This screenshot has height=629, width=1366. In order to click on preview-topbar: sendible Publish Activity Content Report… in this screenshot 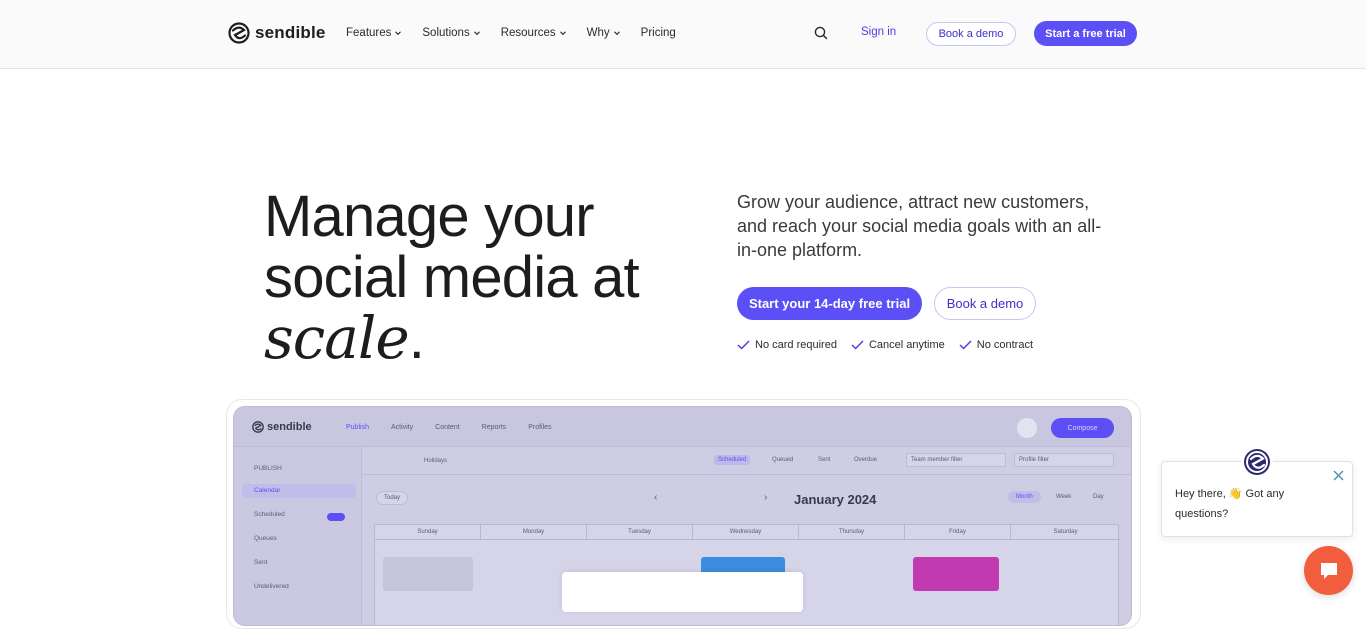, I will do `click(682, 427)`.